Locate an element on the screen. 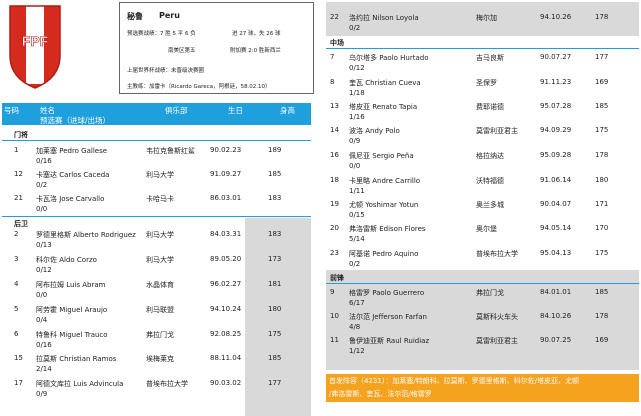  lineup-line-1: 首发阵容（4231）：加莱塞/特朗科、拉莫斯、罗德里格斯、科尔佐/塔皮亚、尤顿 is located at coordinates (454, 381).